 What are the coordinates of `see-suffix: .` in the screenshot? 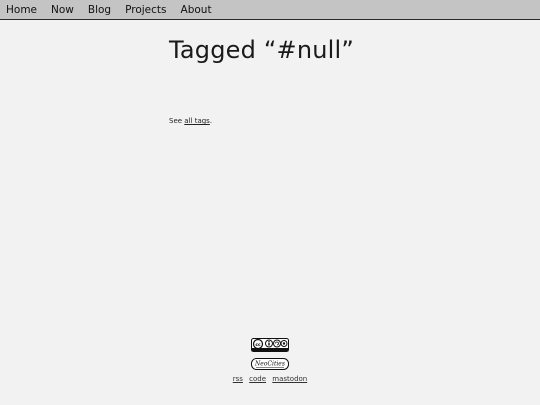 It's located at (211, 121).